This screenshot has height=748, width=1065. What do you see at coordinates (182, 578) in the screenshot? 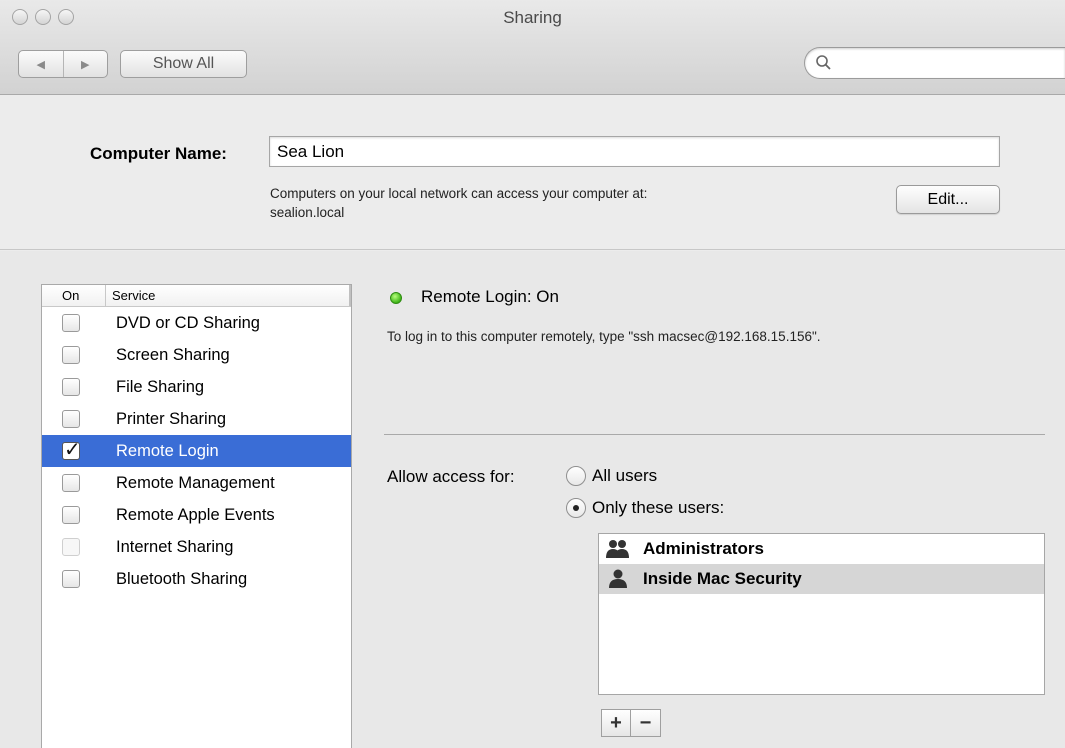
I see `service-label: Bluetooth Sharing` at bounding box center [182, 578].